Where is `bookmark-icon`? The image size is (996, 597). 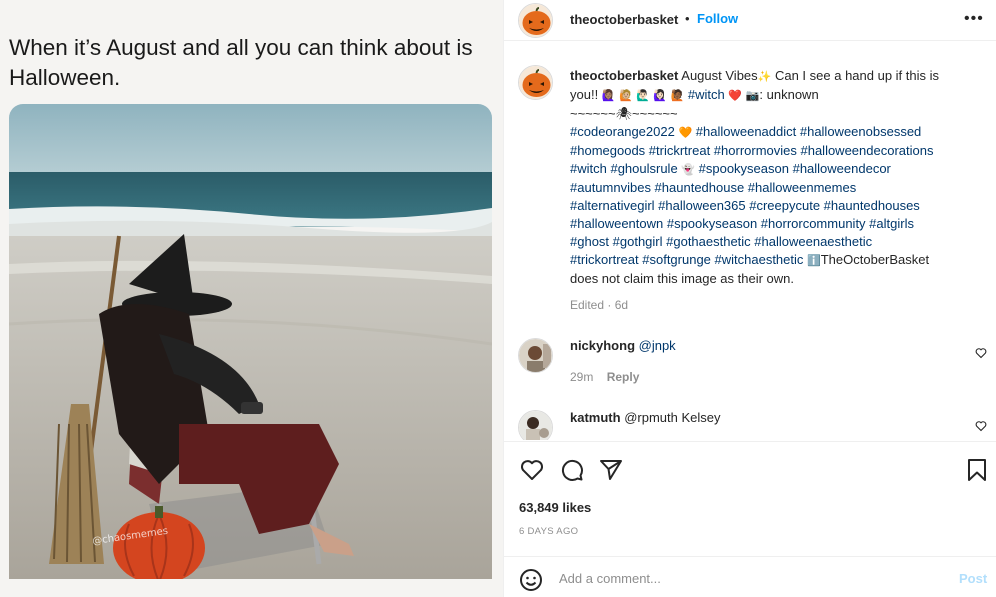
bookmark-icon is located at coordinates (977, 472).